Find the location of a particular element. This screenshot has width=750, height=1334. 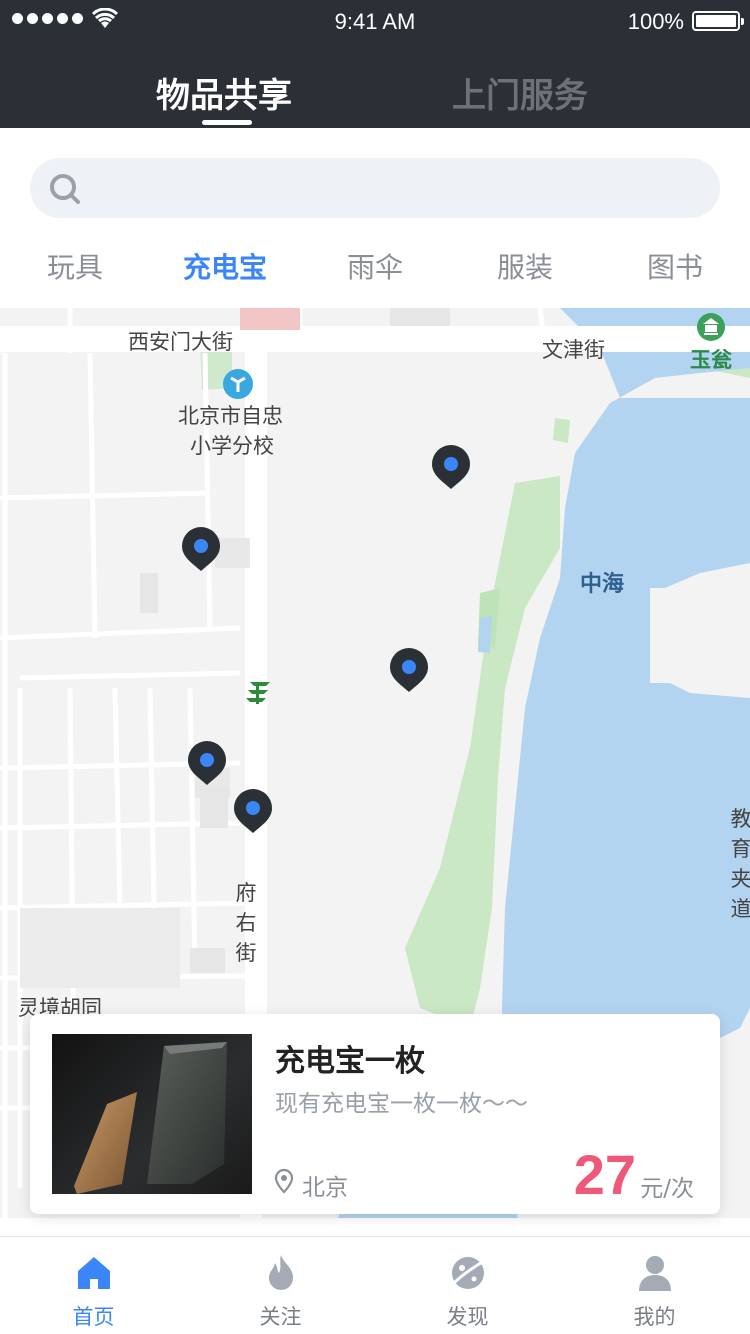

map-label-street: 文津街 is located at coordinates (573, 350).